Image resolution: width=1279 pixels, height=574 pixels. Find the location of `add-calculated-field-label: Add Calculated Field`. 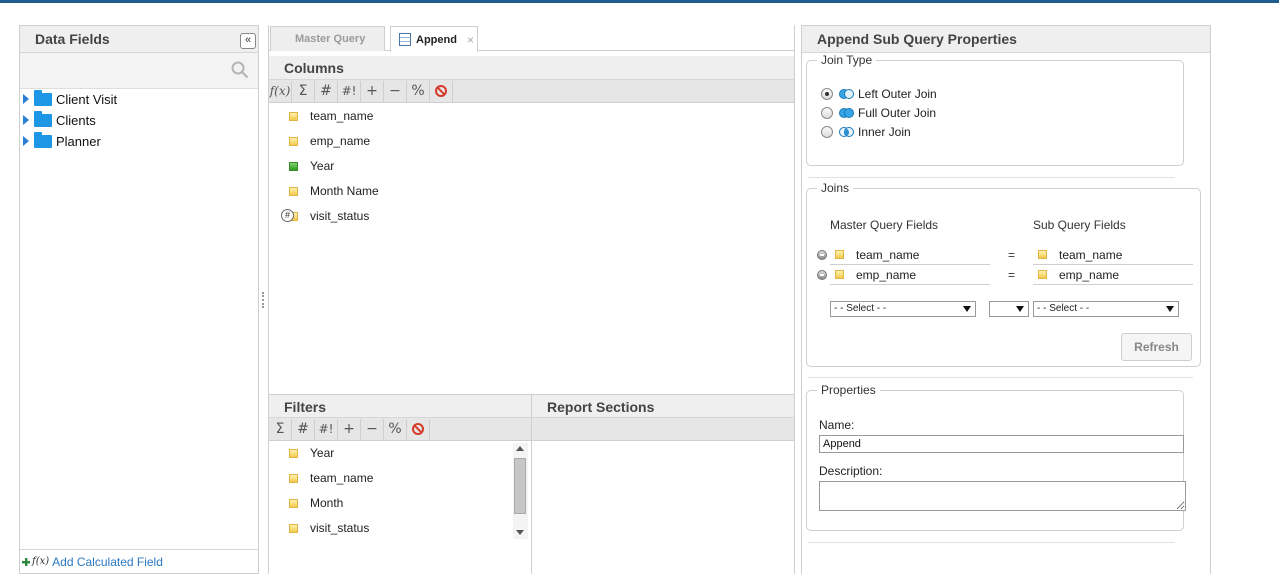

add-calculated-field-label: Add Calculated Field is located at coordinates (107, 561).